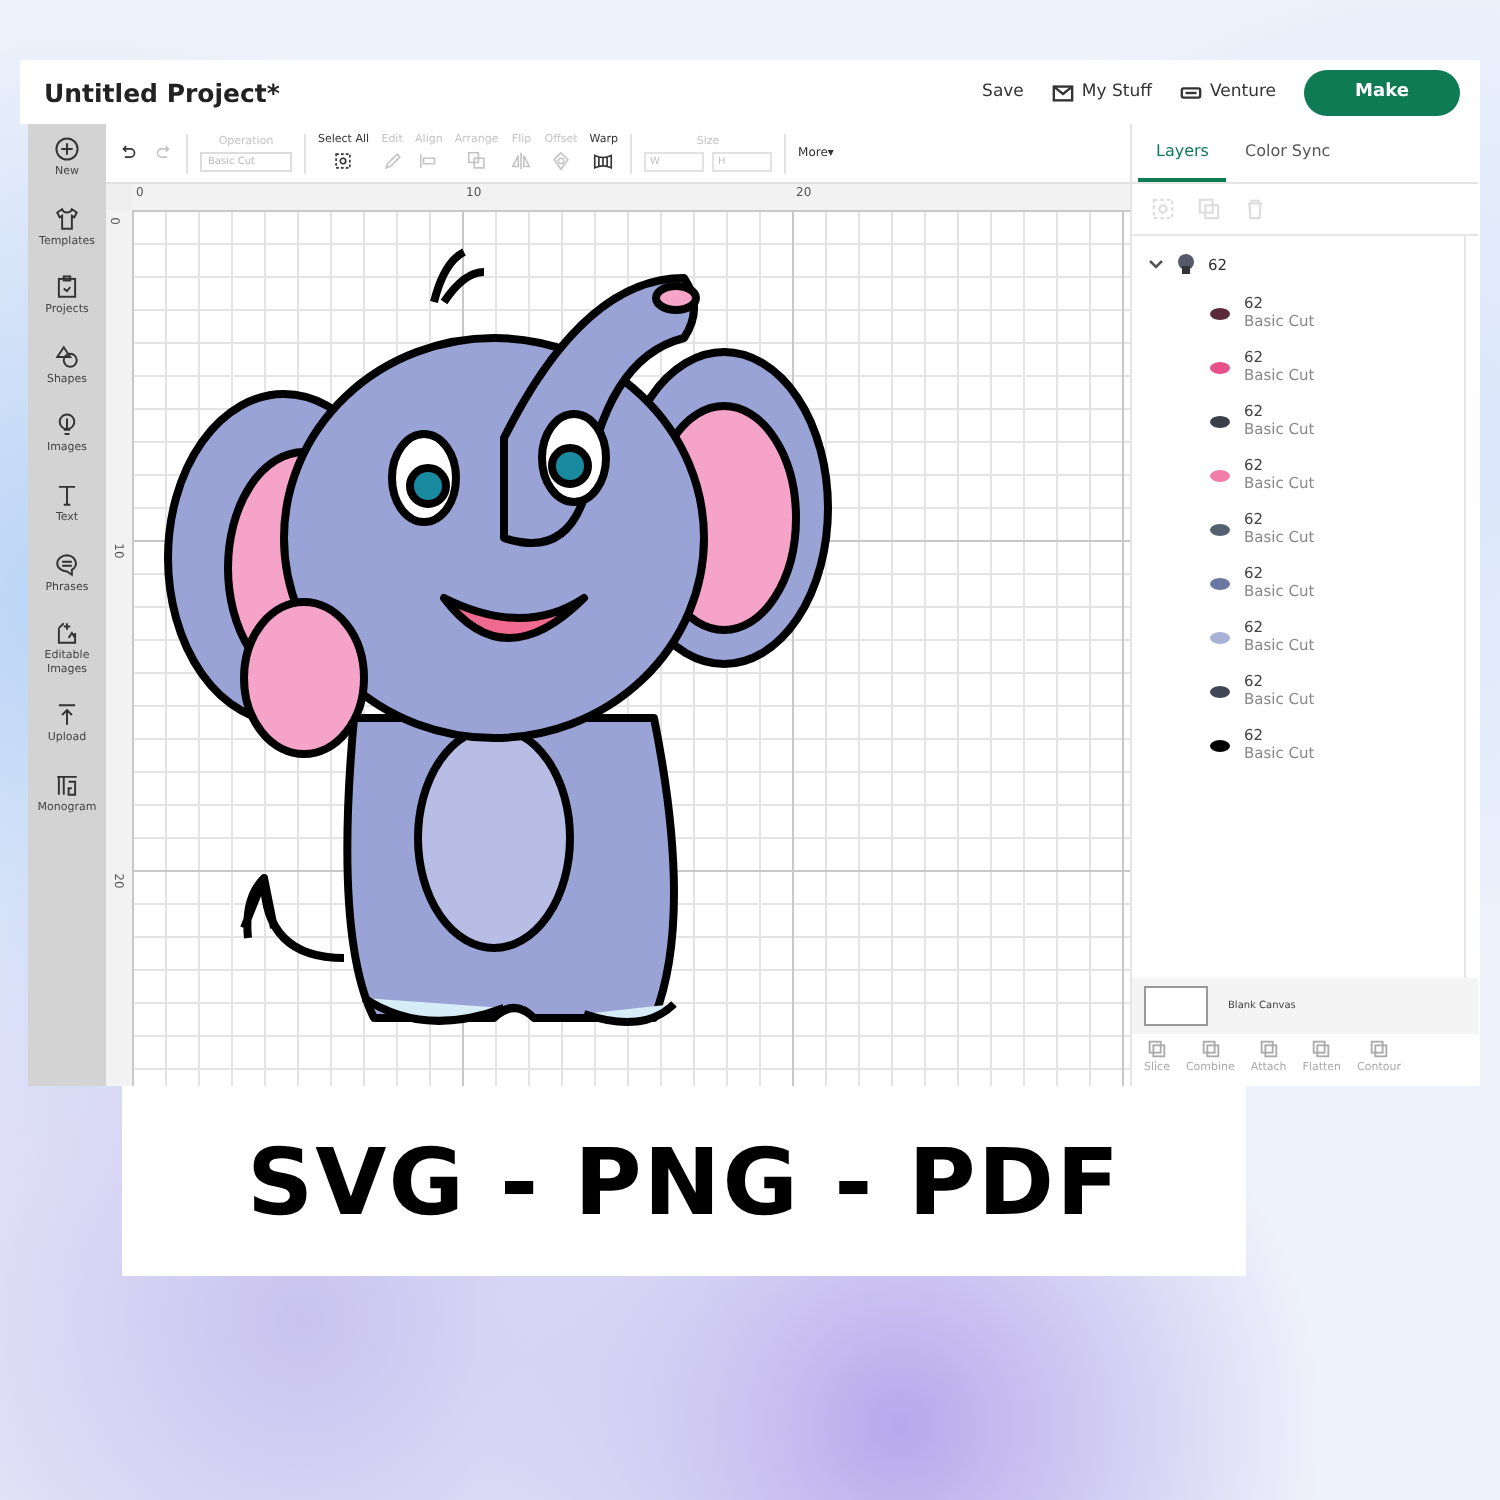 Image resolution: width=1500 pixels, height=1500 pixels. Describe the element at coordinates (1182, 153) in the screenshot. I see `panel-tab: Layers` at that location.